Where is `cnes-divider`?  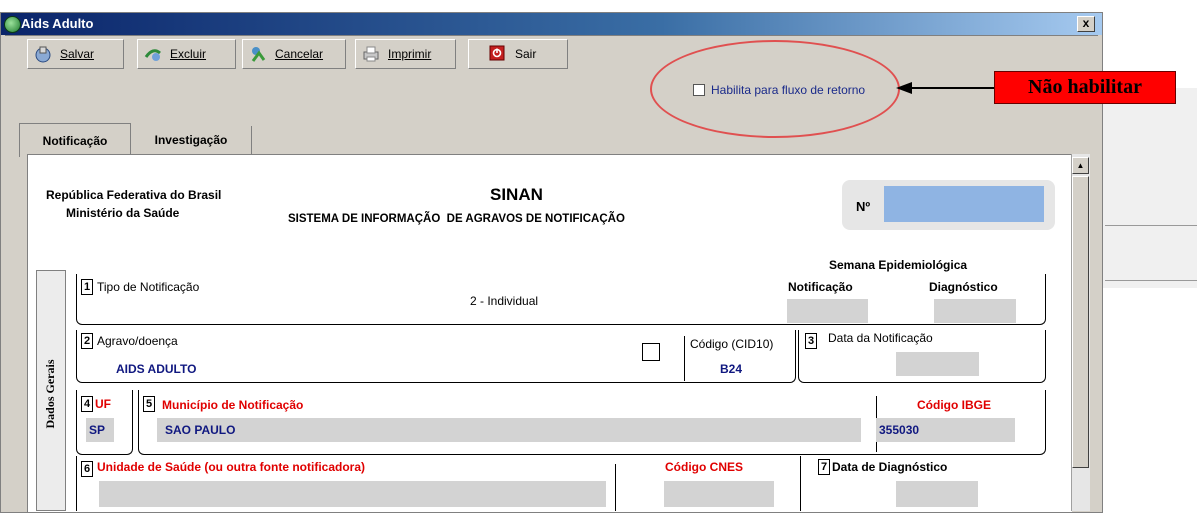
cnes-divider is located at coordinates (615, 487).